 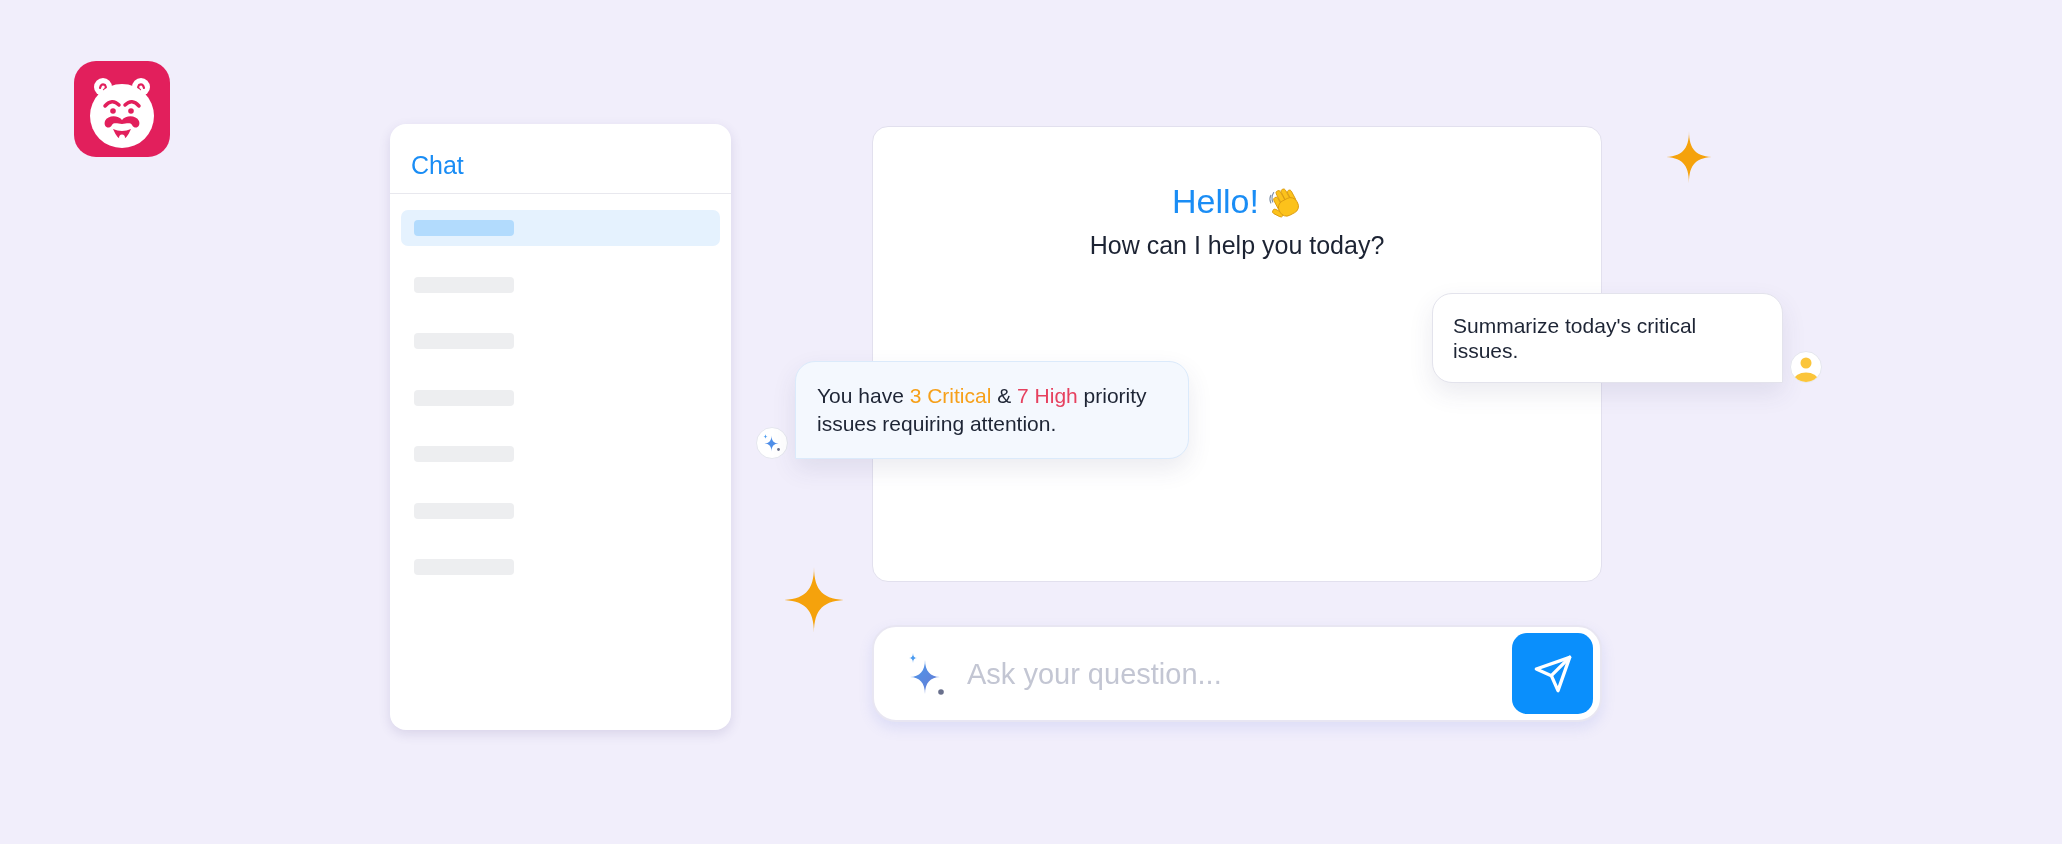 I want to click on sidebar-title: Chat, so click(x=437, y=165).